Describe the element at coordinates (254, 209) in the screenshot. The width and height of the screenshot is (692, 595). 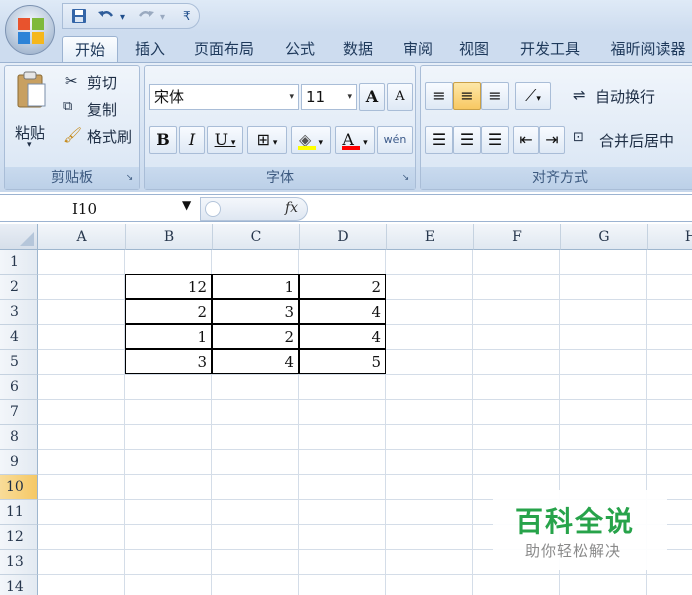
I see `formula-buttons: fx` at that location.